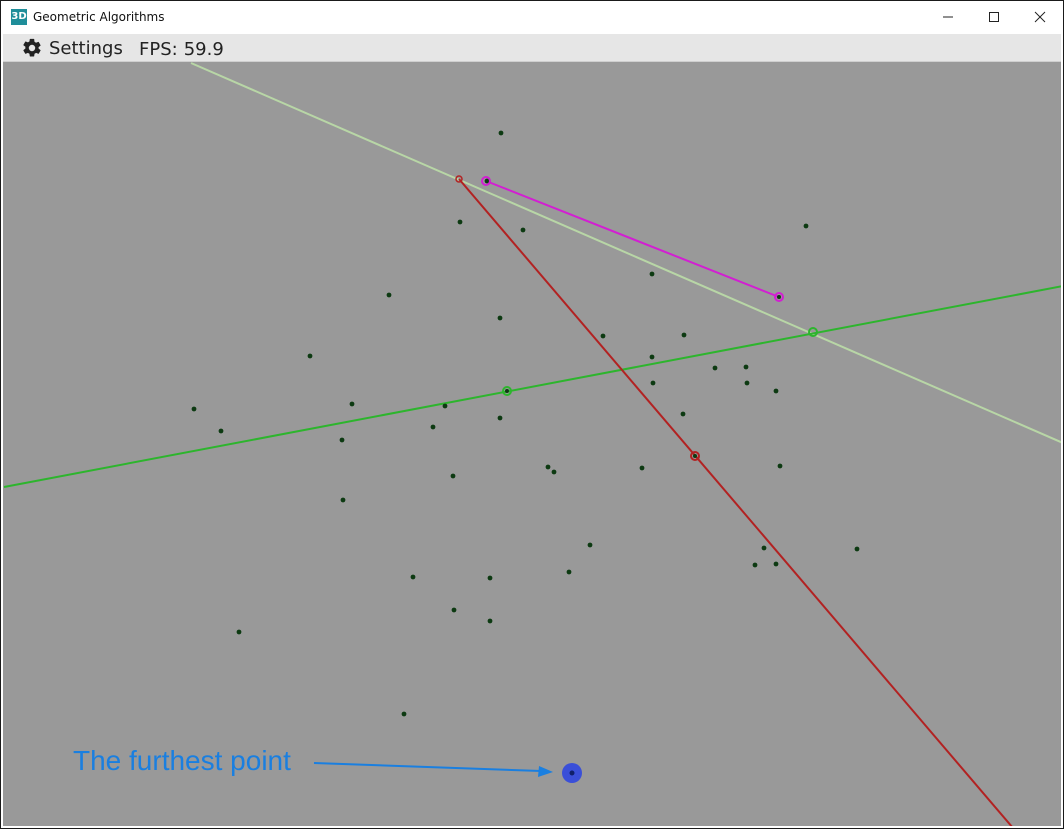 The height and width of the screenshot is (829, 1064). I want to click on fps-value: 59.9, so click(203, 49).